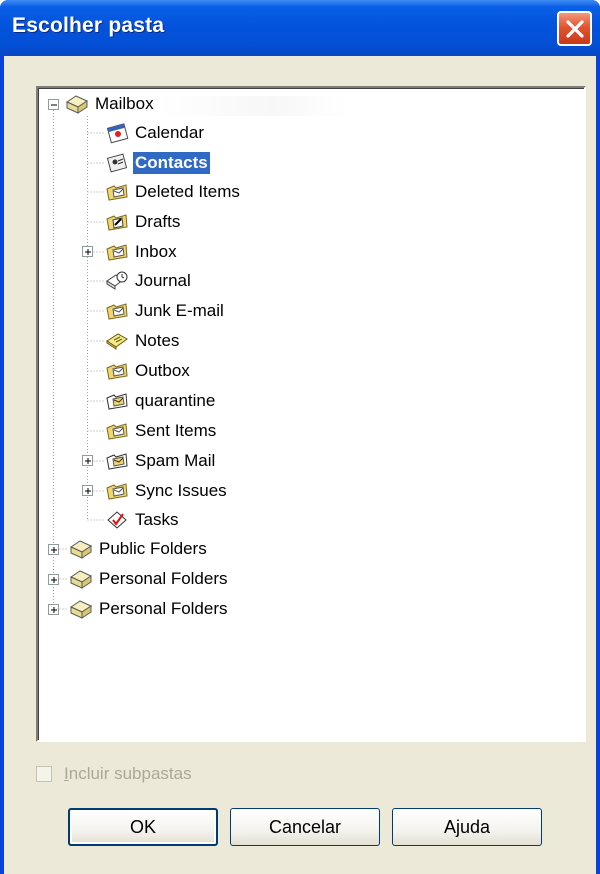 This screenshot has height=874, width=600. I want to click on tree-node-sync-issues: Sync Issues, so click(166, 491).